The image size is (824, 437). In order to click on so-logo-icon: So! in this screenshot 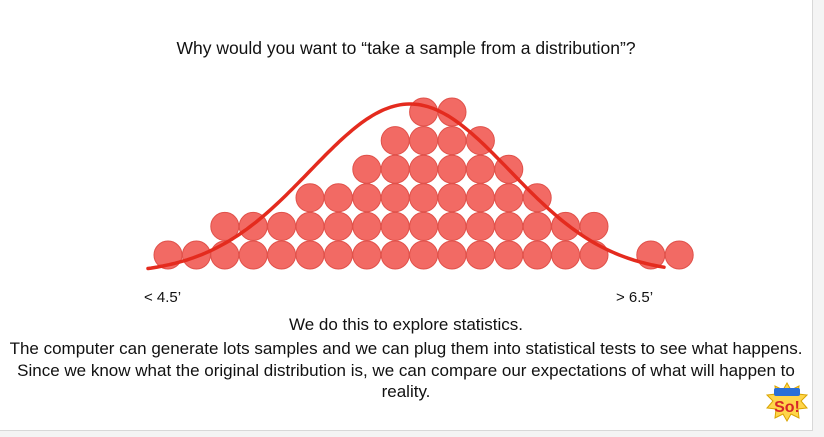, I will do `click(787, 402)`.